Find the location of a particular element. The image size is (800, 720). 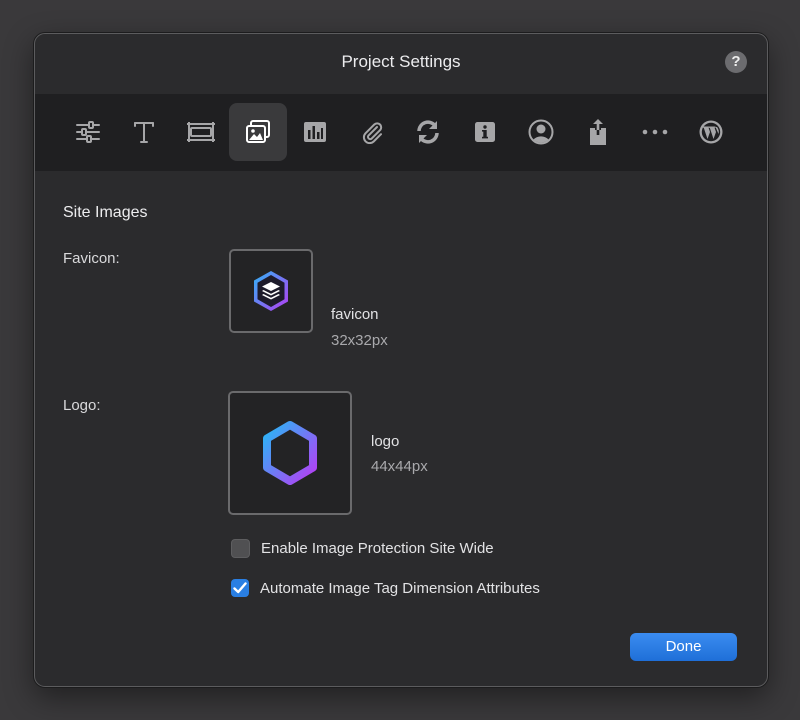

favicon-preview-icon is located at coordinates (271, 291).